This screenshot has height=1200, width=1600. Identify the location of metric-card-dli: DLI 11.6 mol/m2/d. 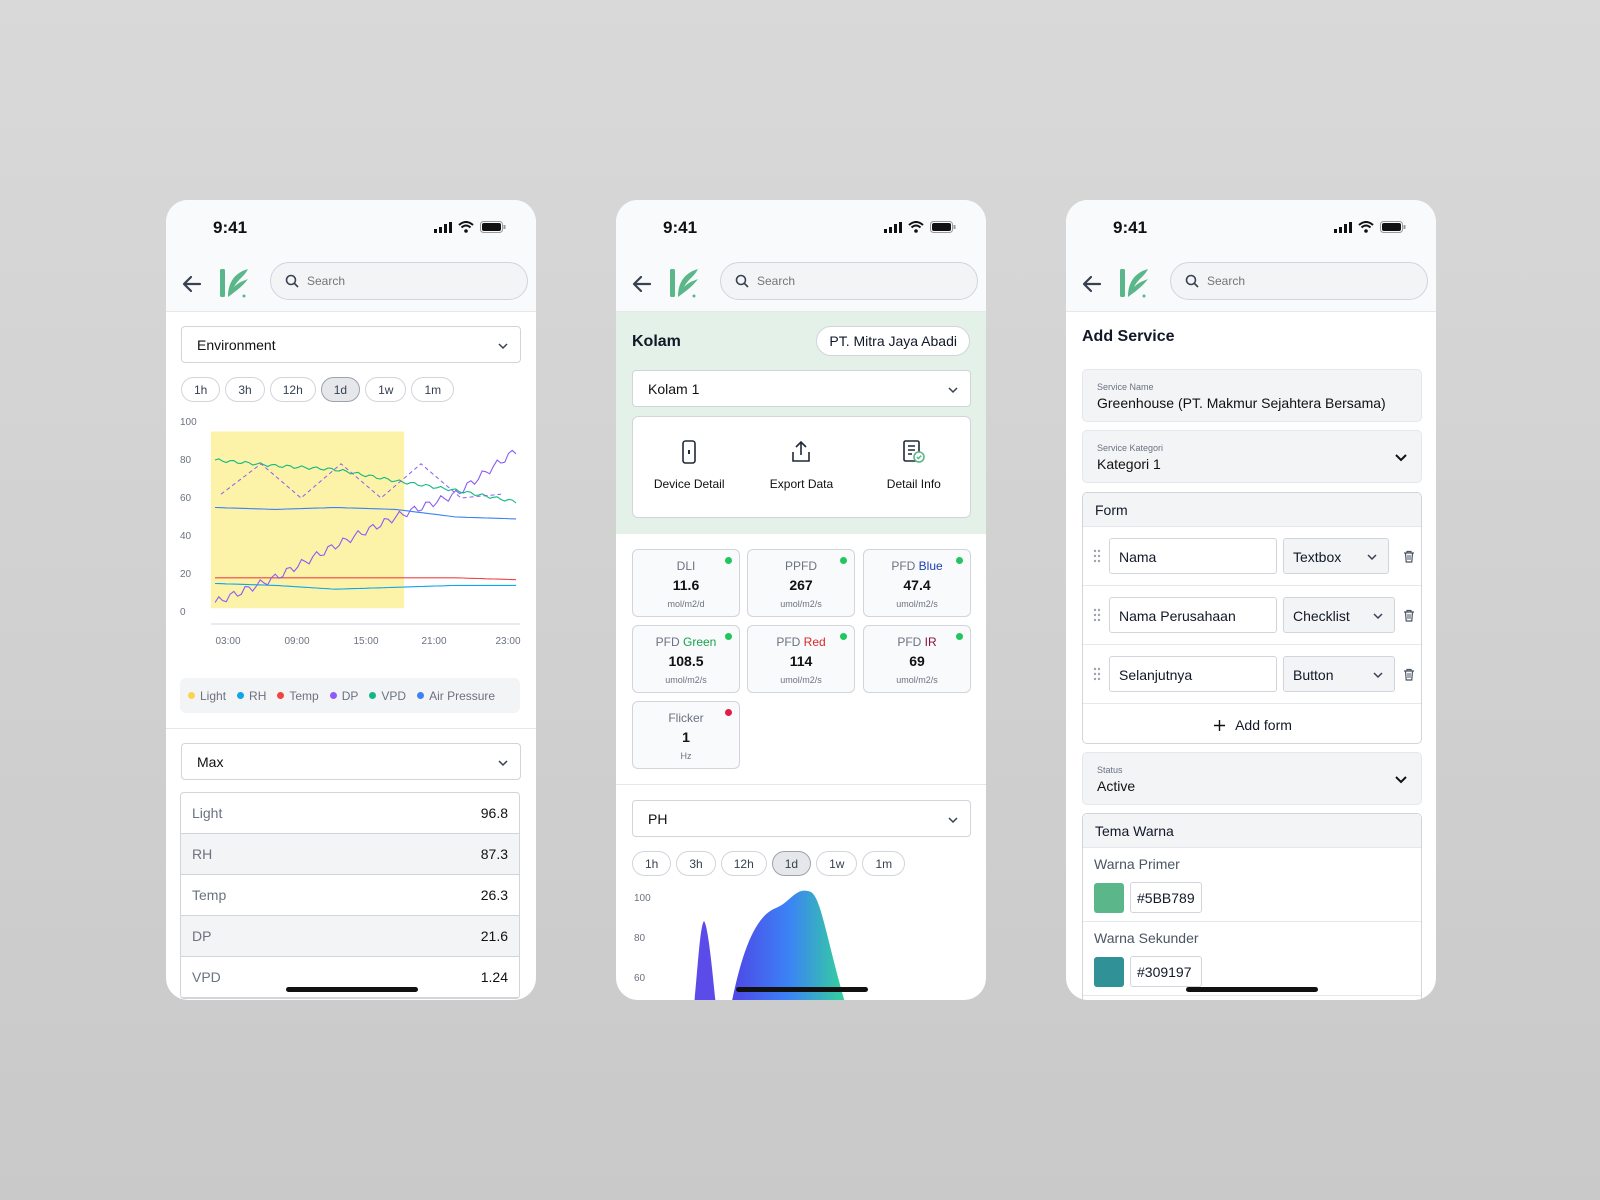
(686, 583).